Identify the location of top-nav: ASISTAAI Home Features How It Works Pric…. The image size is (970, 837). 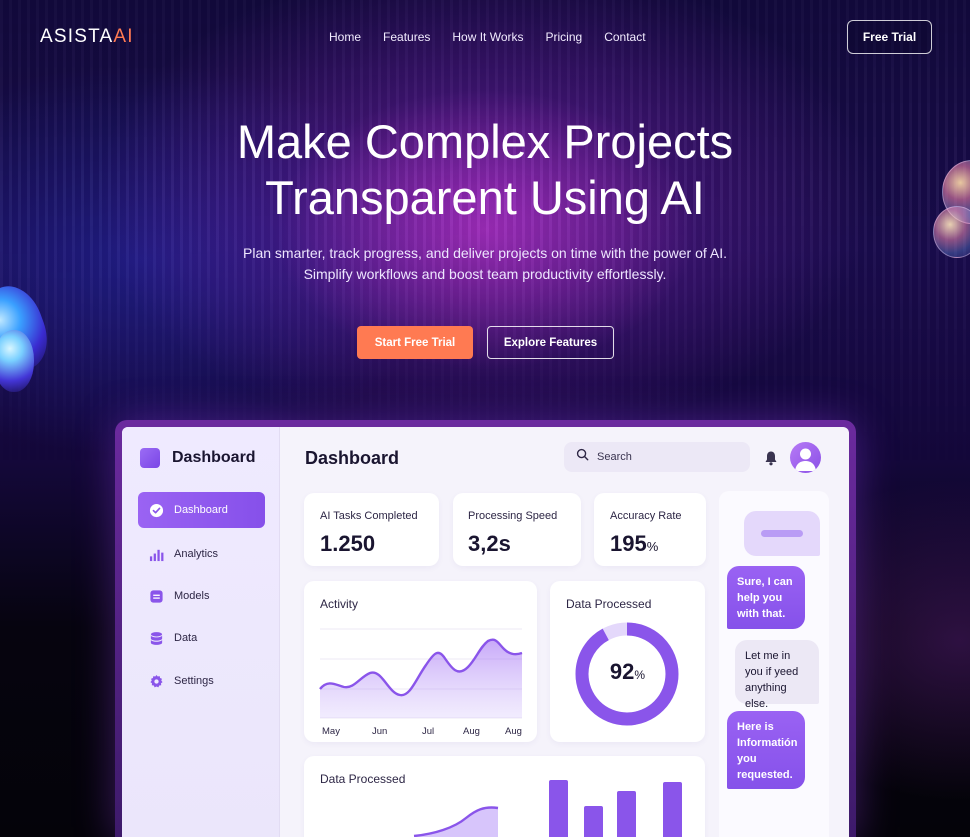
(485, 38).